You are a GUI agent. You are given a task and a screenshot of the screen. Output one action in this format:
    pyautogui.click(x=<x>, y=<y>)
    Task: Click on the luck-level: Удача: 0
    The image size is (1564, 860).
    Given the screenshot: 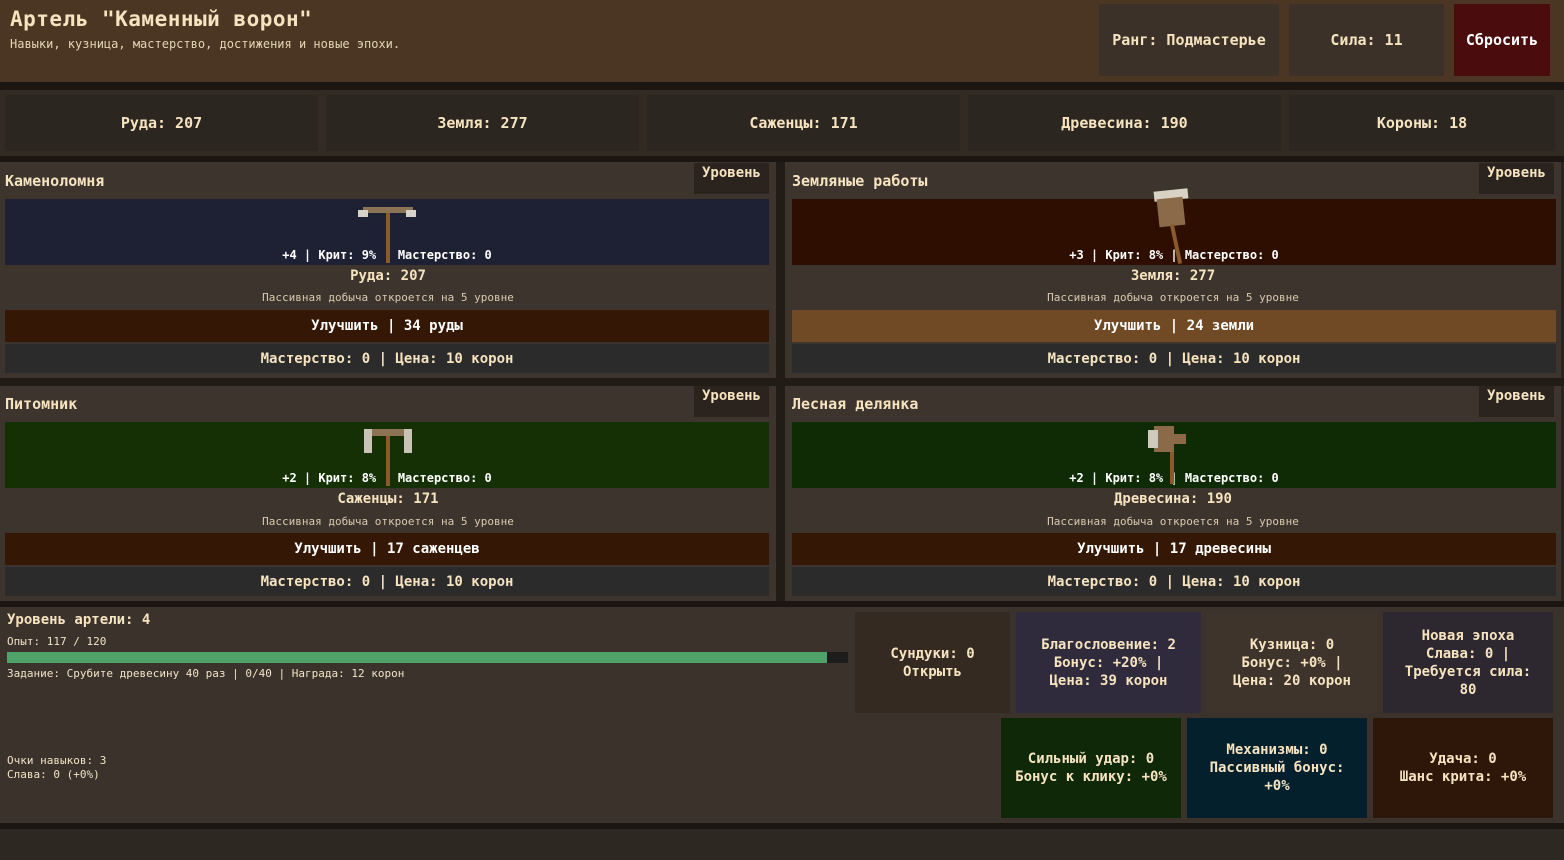 What is the action you would take?
    pyautogui.click(x=1463, y=759)
    